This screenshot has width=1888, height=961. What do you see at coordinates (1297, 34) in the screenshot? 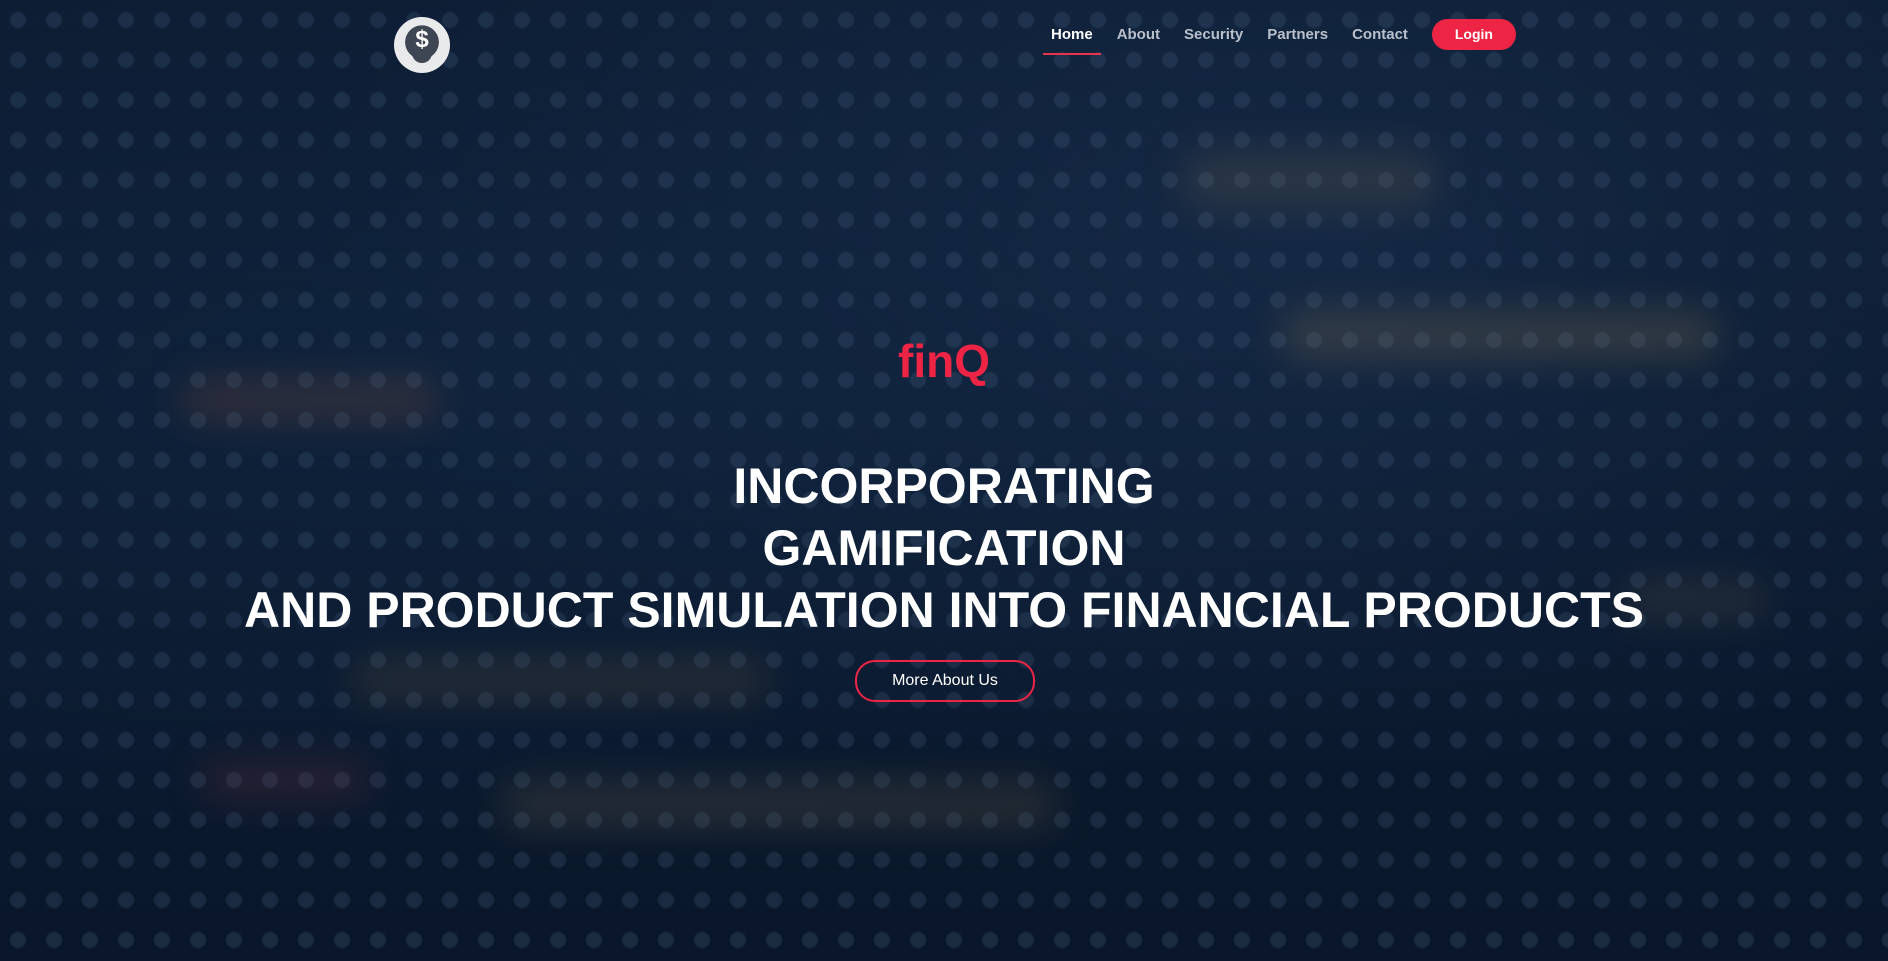
I see `nav-item-partners: Partners` at bounding box center [1297, 34].